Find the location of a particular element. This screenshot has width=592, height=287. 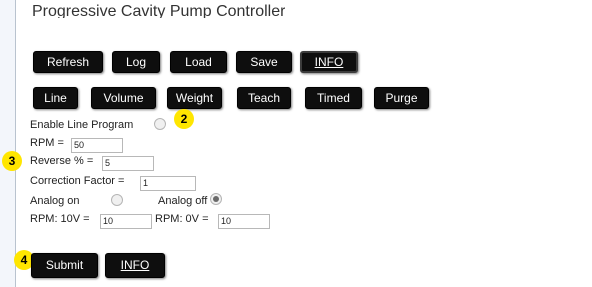

log-button: Log is located at coordinates (136, 62).